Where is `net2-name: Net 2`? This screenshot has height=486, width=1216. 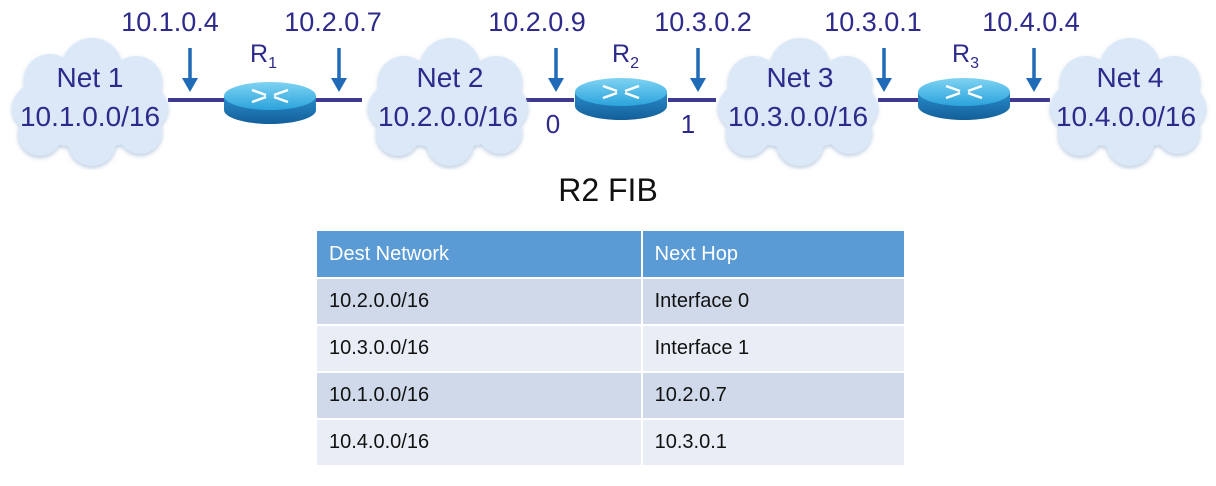 net2-name: Net 2 is located at coordinates (450, 77).